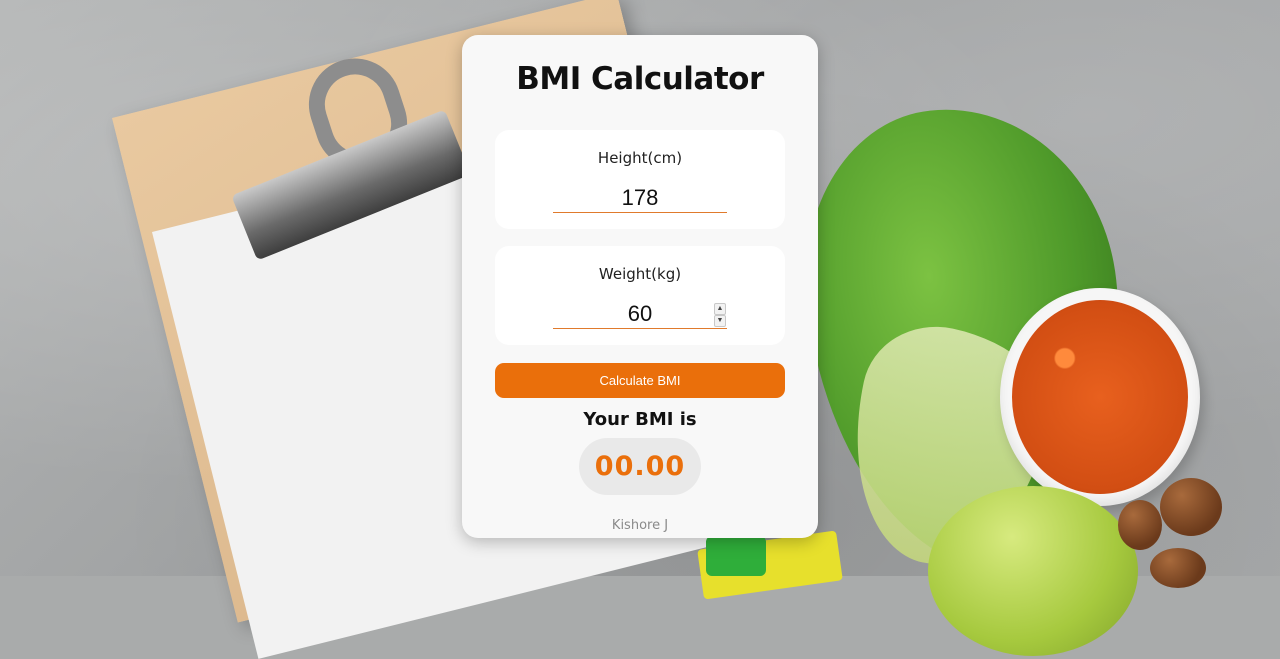 The width and height of the screenshot is (1280, 659). What do you see at coordinates (640, 158) in the screenshot?
I see `height-label: Height(cm)` at bounding box center [640, 158].